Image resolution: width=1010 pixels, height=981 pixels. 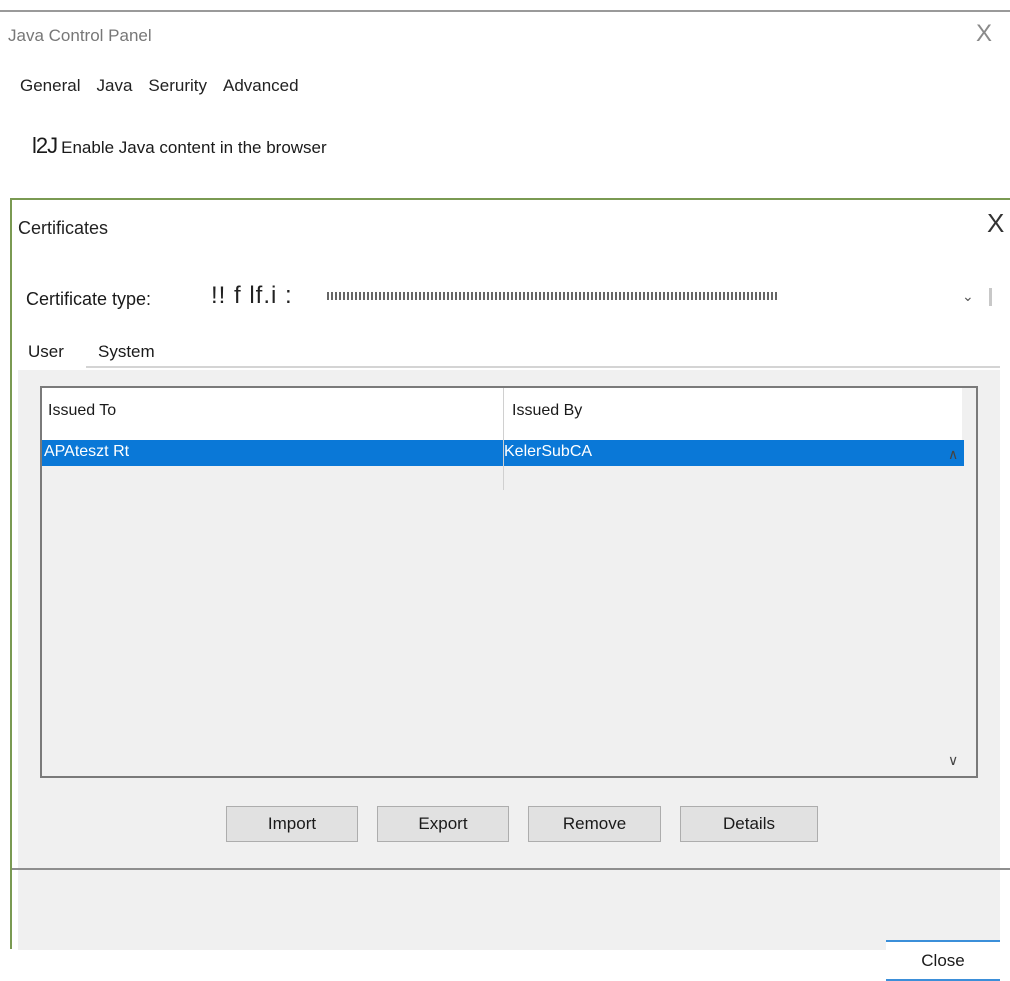 I want to click on table-row: APAteszt Rt KelerSubCA, so click(x=504, y=453).